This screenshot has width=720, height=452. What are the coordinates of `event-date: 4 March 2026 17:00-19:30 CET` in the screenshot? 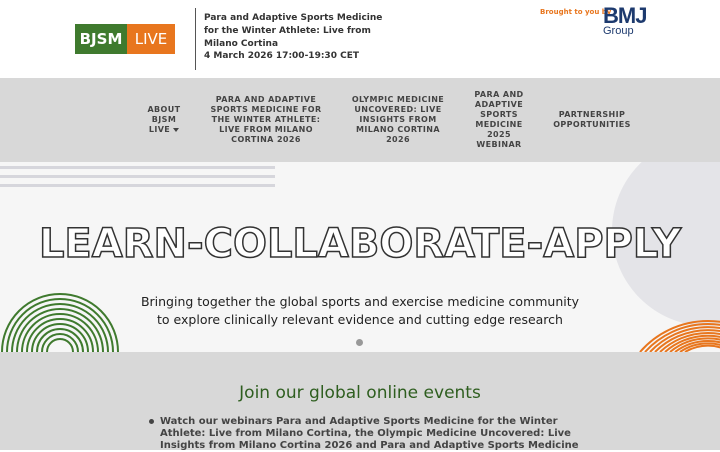 It's located at (281, 56).